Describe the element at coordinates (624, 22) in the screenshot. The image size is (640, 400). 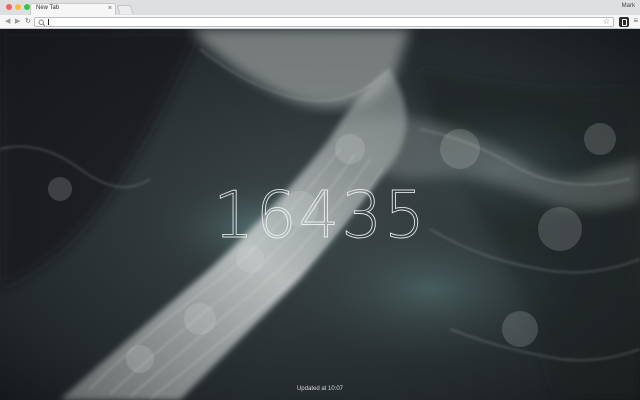
I see `extension-icon` at that location.